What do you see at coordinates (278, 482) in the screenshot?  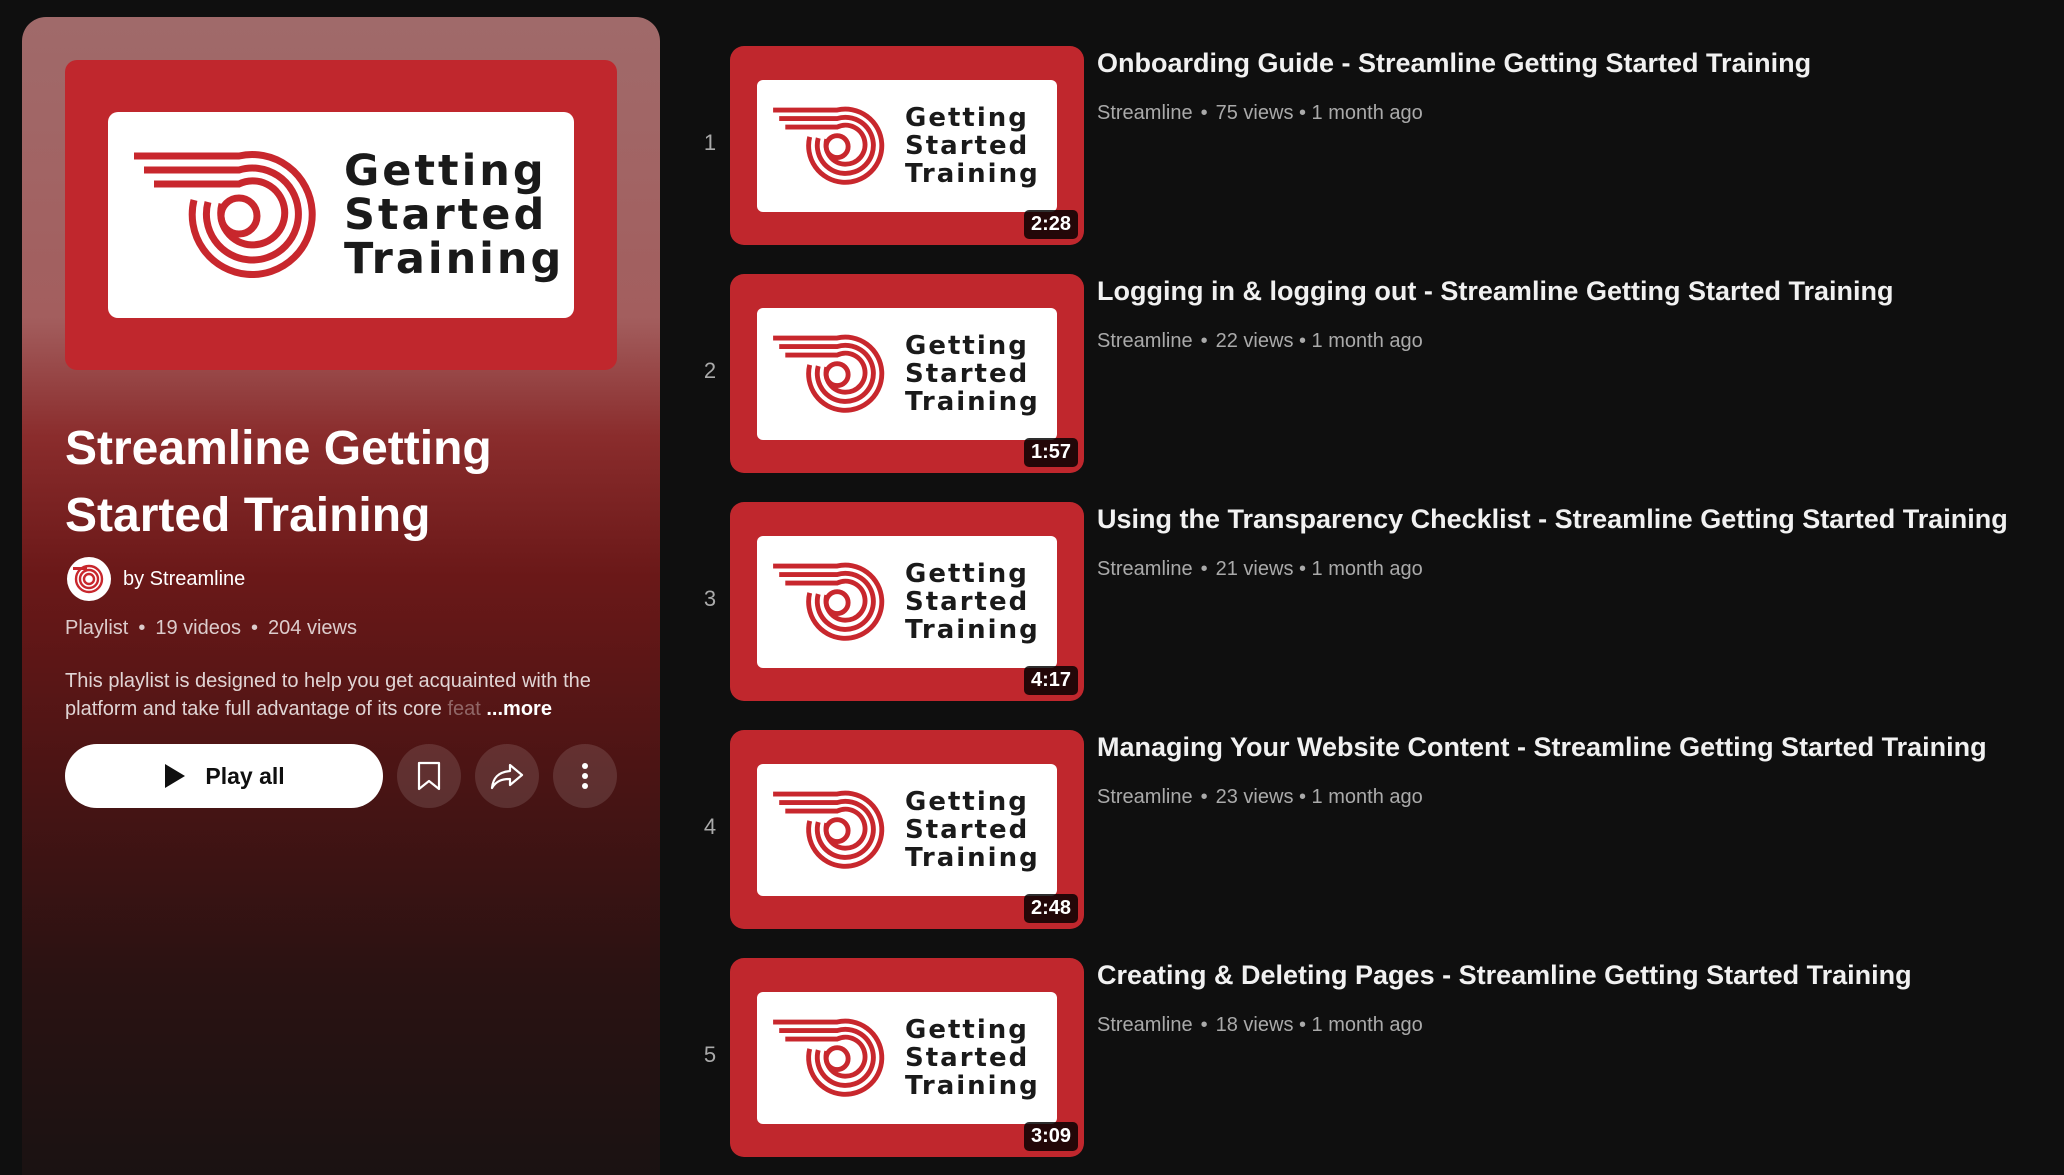 I see `playlist-title: Streamline Getting Started Training` at bounding box center [278, 482].